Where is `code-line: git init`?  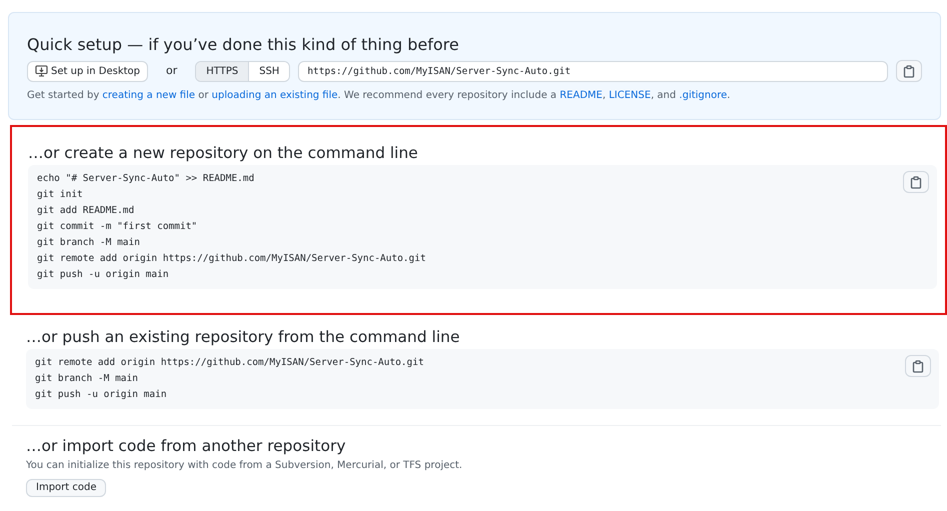 code-line: git init is located at coordinates (60, 195).